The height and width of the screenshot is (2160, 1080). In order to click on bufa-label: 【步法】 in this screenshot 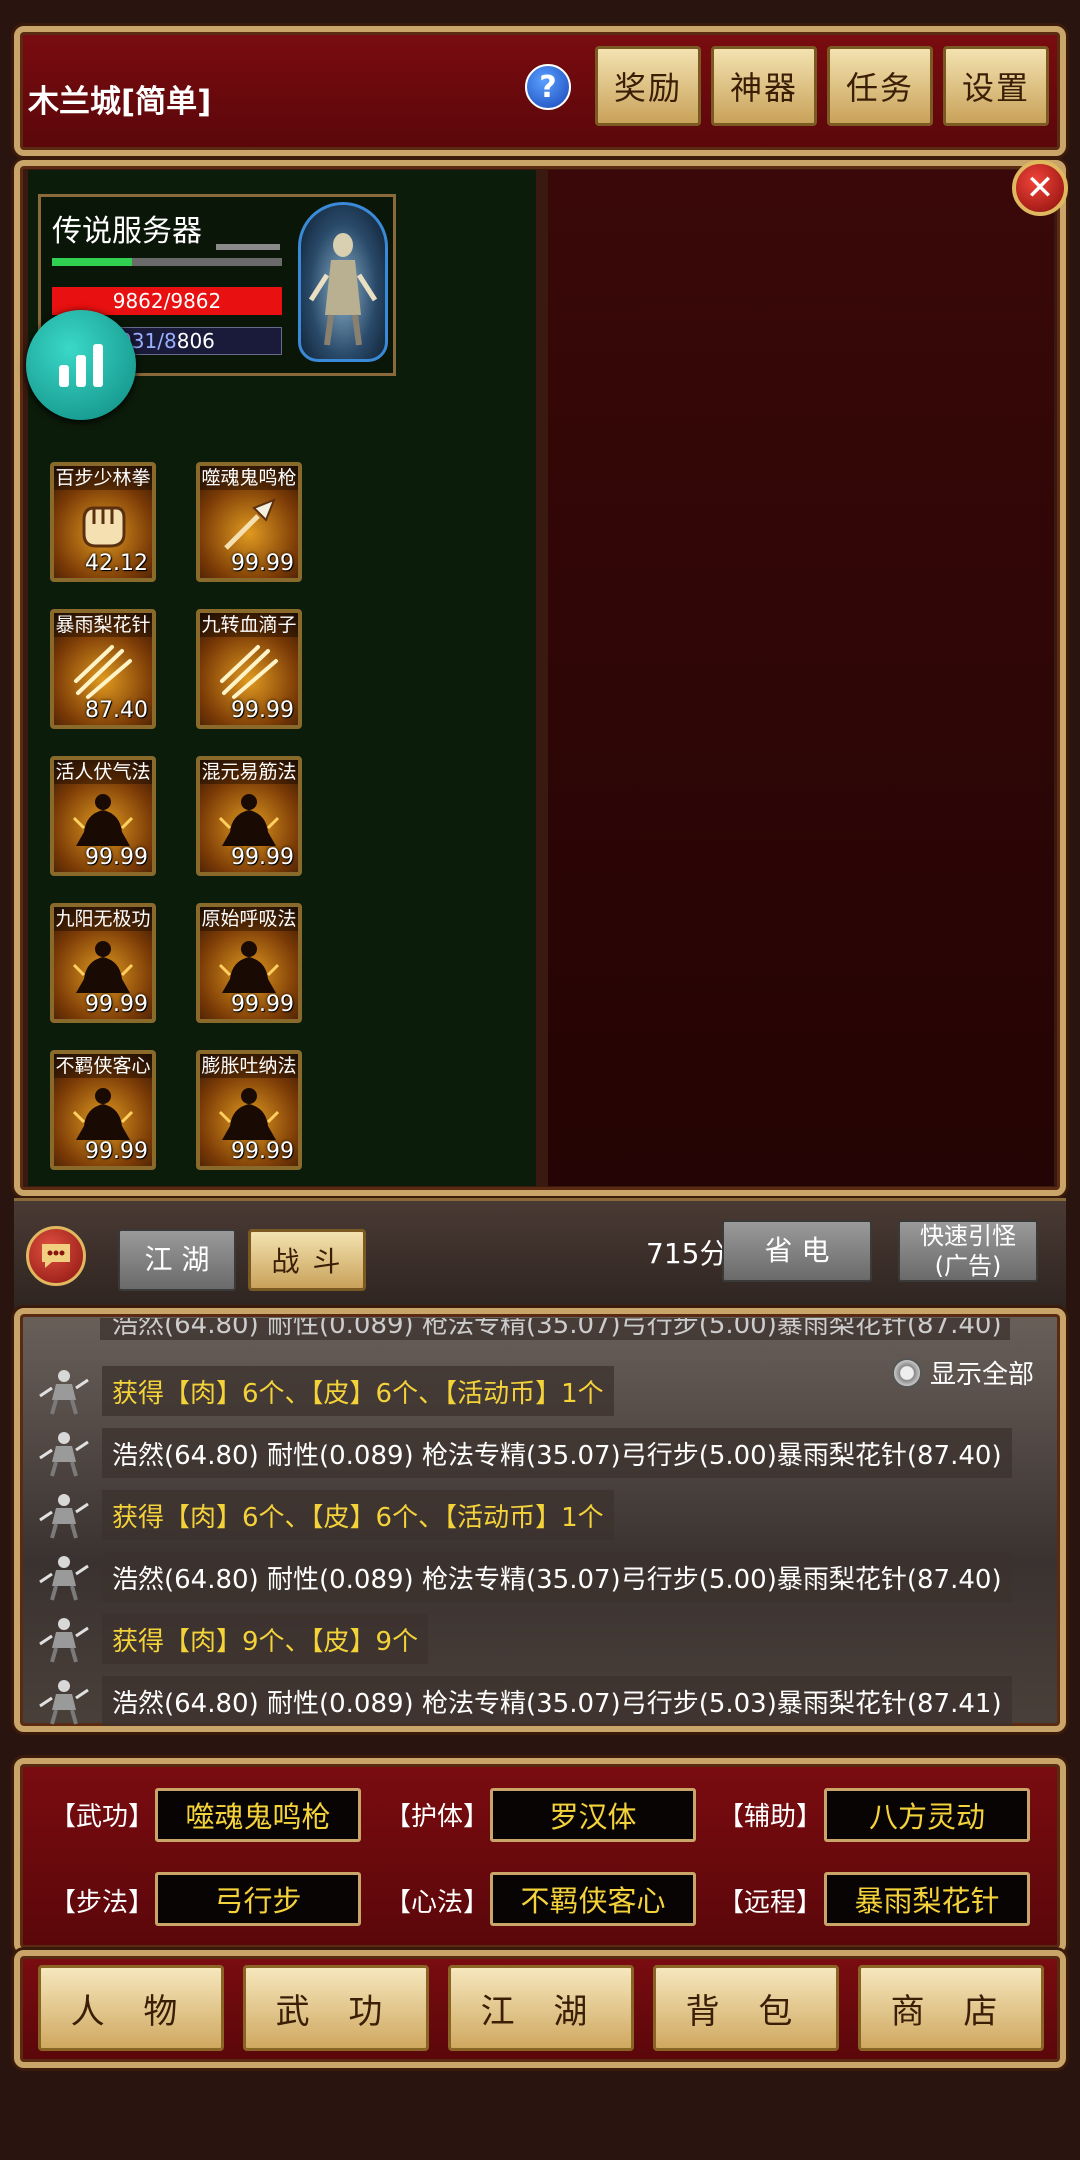, I will do `click(102, 1903)`.